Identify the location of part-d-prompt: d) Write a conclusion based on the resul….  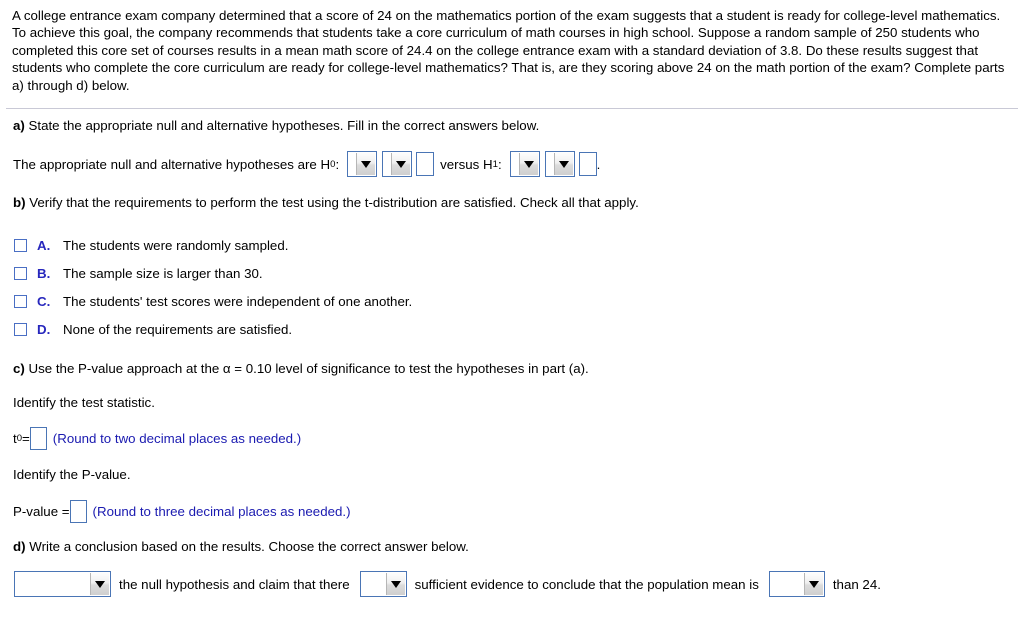
(241, 546).